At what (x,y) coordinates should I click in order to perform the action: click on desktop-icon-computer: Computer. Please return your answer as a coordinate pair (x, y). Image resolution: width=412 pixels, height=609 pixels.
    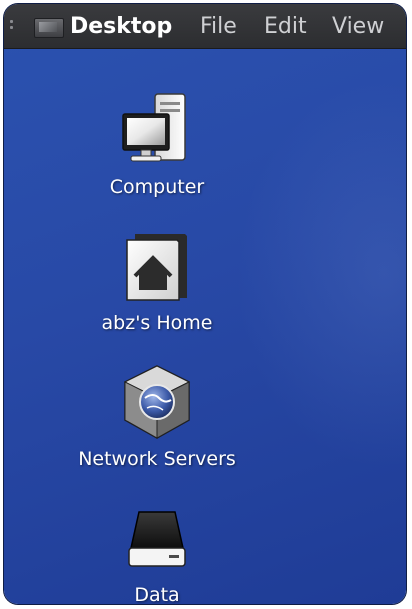
    Looking at the image, I should click on (157, 144).